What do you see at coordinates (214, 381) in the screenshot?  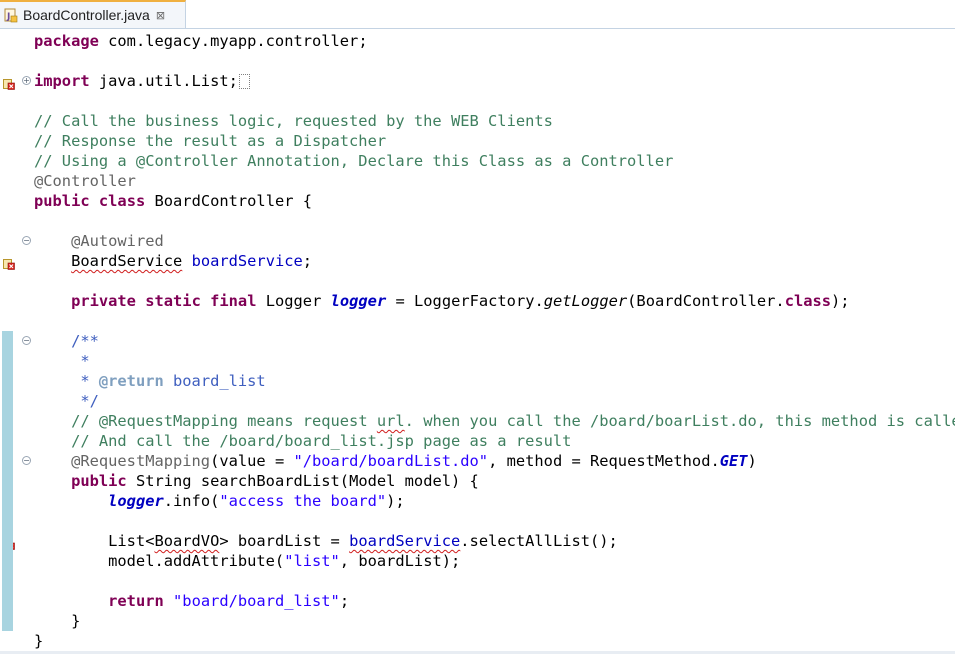 I see `code-token: board_list` at bounding box center [214, 381].